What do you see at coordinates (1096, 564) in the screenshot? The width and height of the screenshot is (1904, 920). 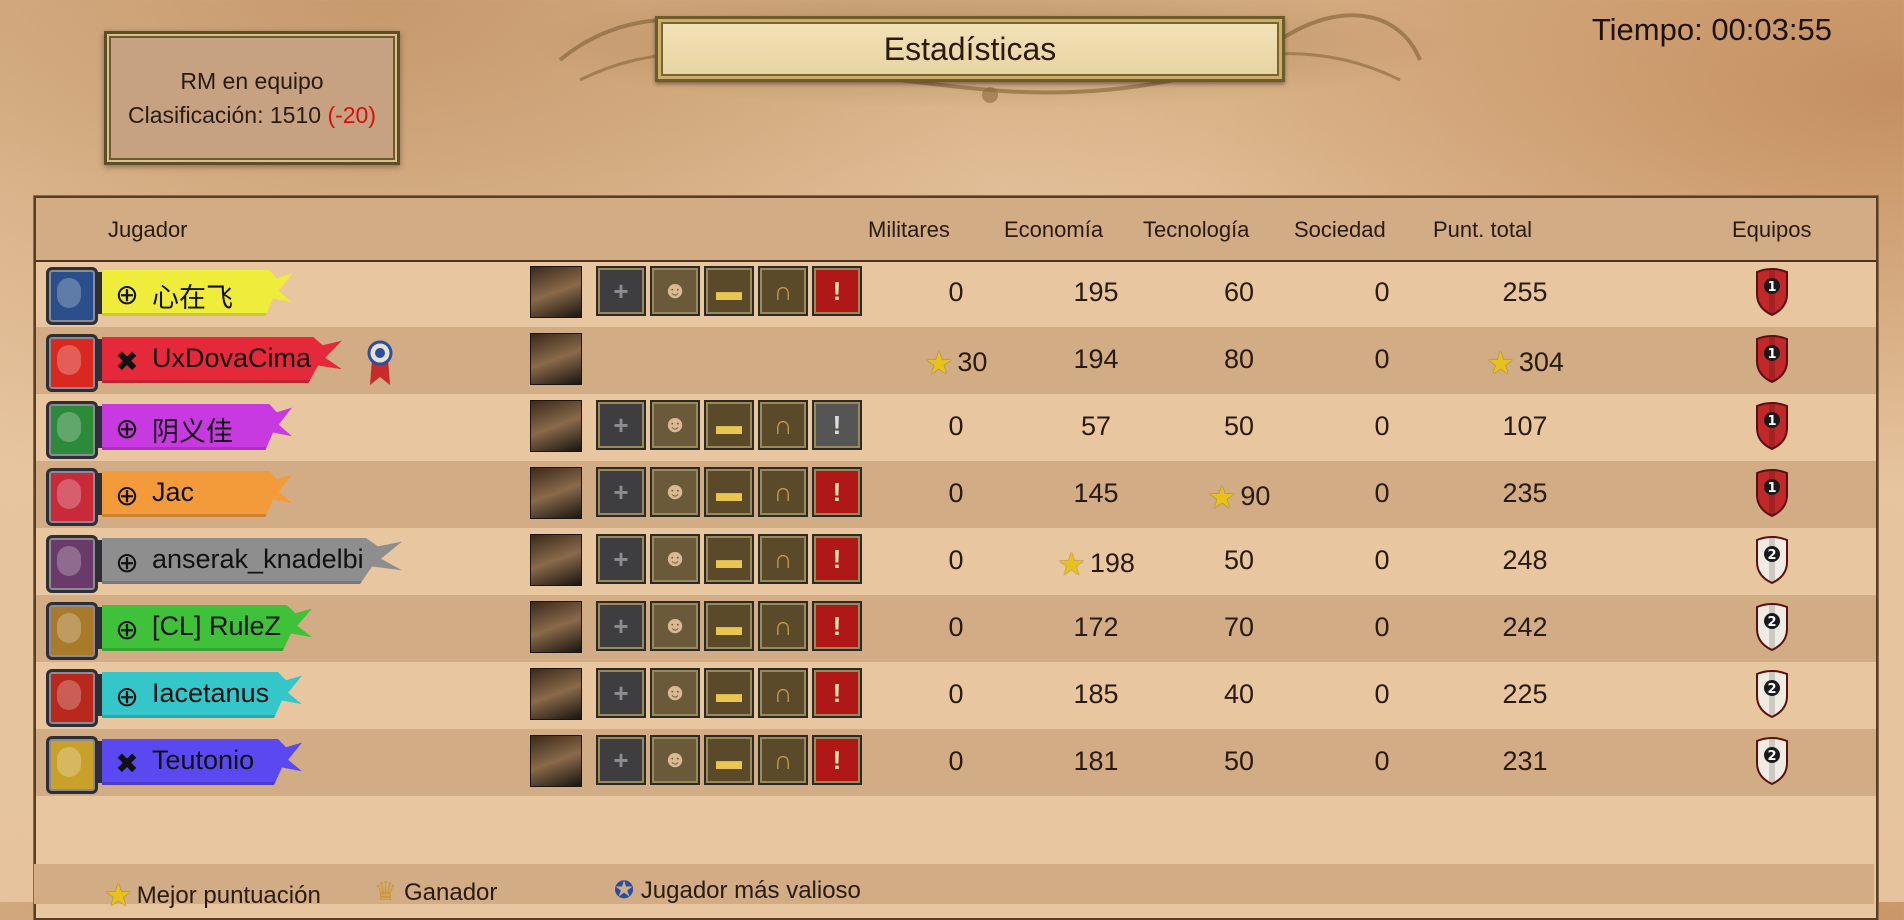 I see `economy-score: ★ 198` at bounding box center [1096, 564].